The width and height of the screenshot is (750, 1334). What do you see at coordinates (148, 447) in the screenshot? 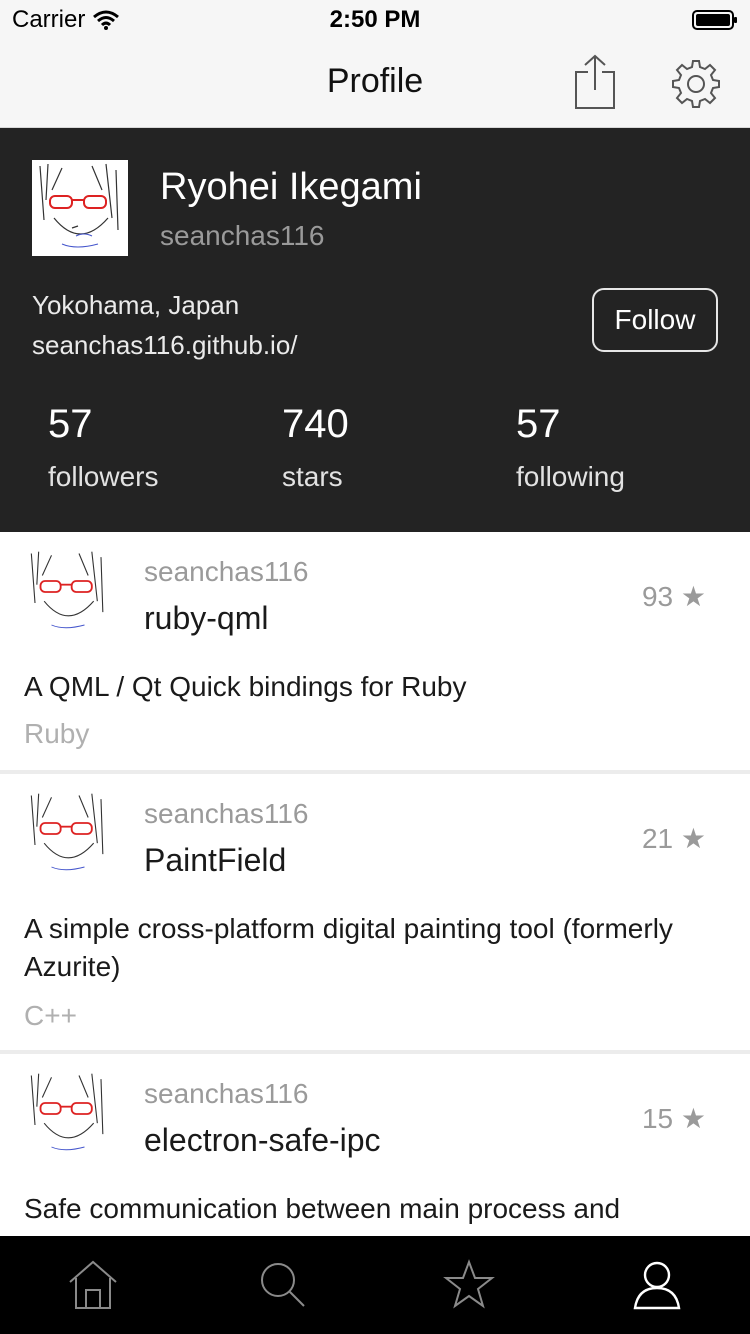
I see `stat-followers: 57 followers` at bounding box center [148, 447].